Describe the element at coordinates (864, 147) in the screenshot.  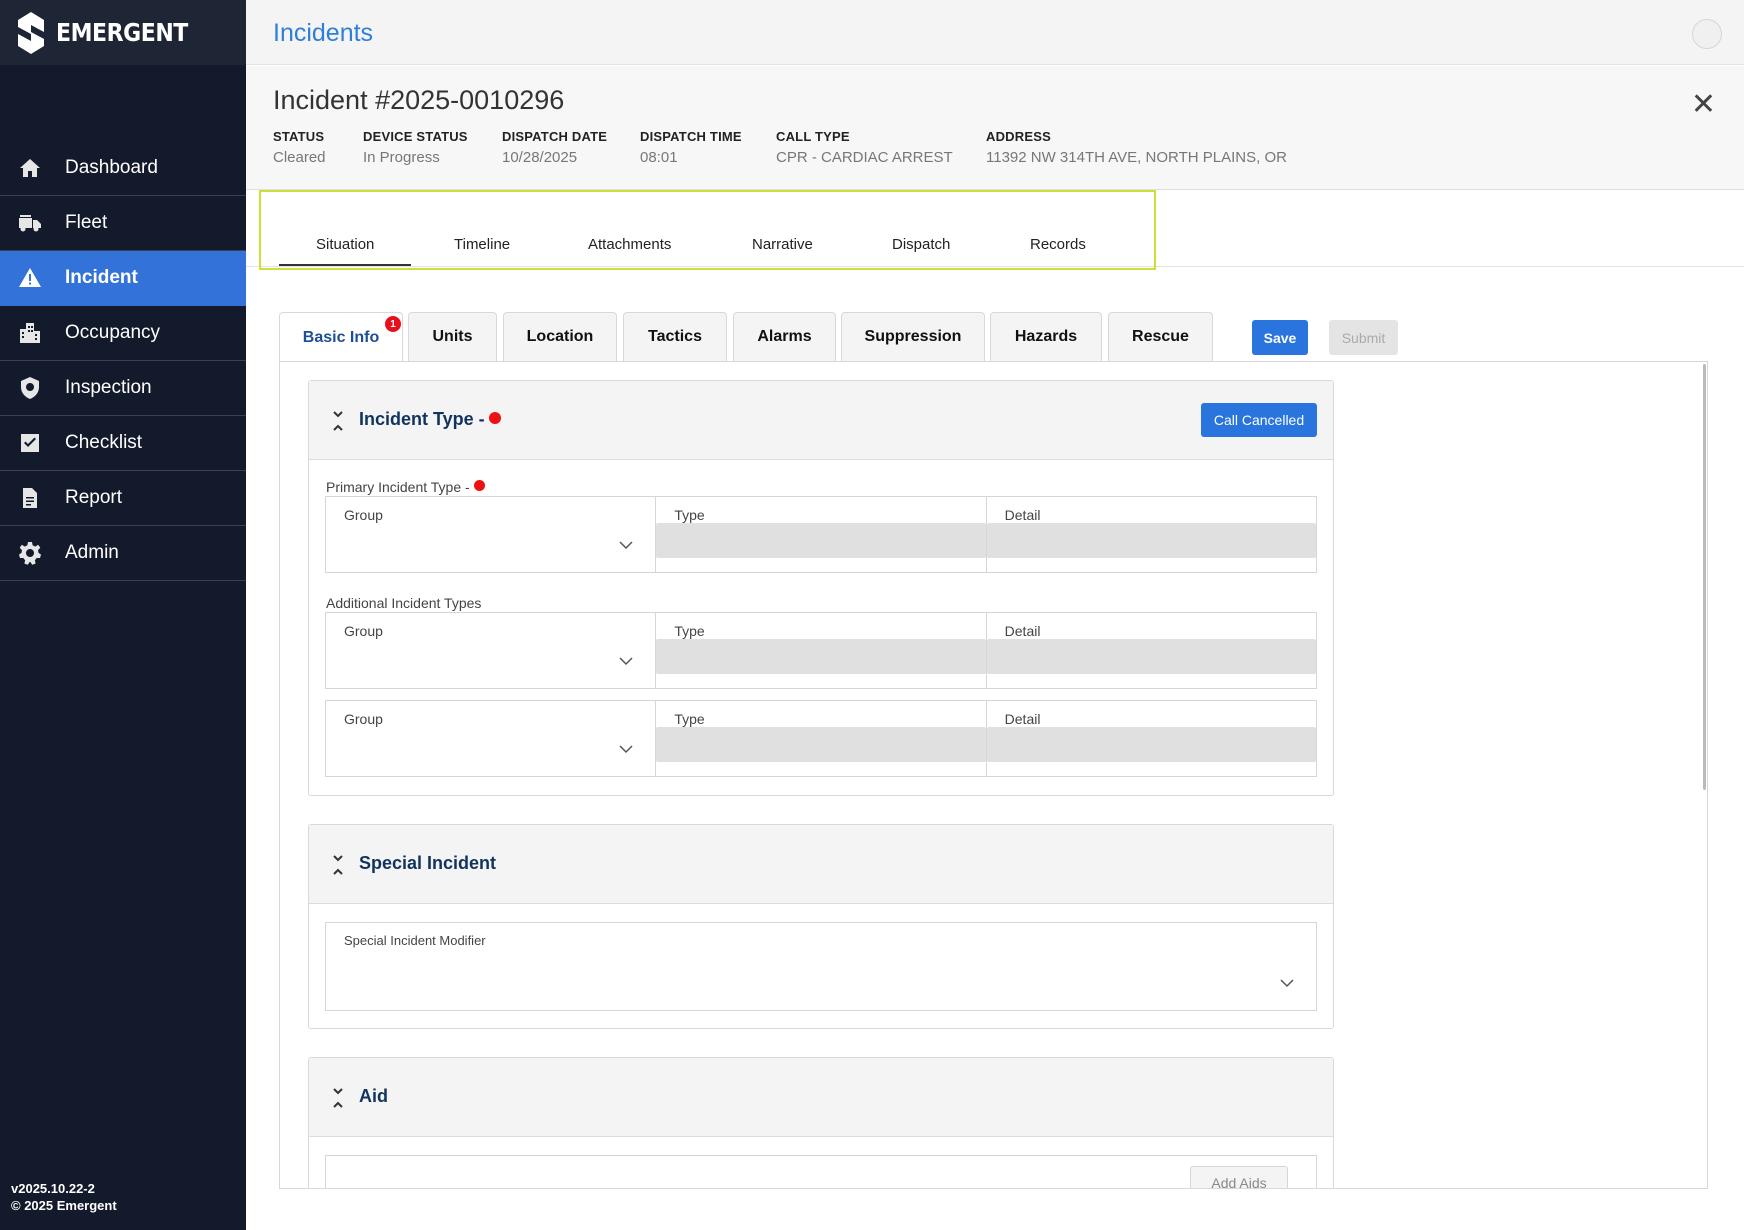
I see `meta-call-type: CALL TYPE CPR - CARDIAC ARREST` at that location.